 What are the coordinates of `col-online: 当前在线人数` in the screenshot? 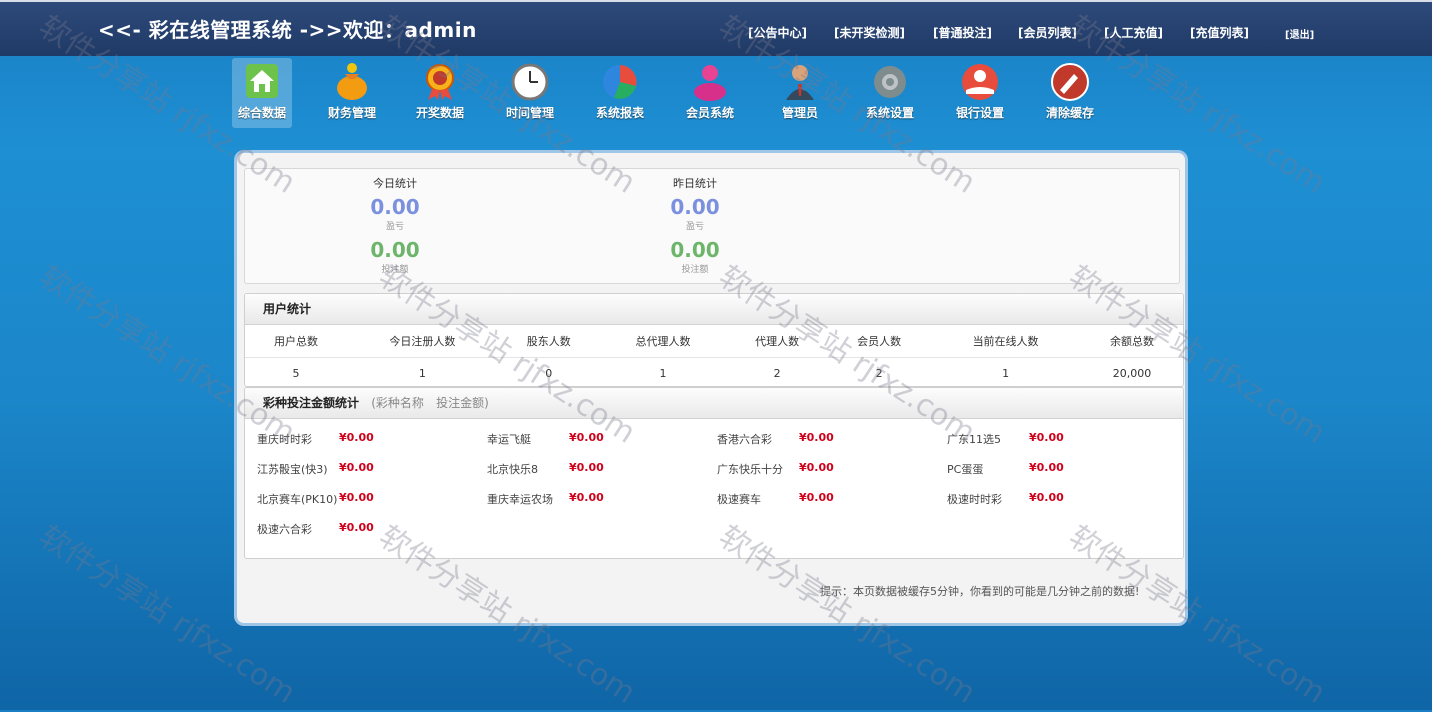 It's located at (1005, 341).